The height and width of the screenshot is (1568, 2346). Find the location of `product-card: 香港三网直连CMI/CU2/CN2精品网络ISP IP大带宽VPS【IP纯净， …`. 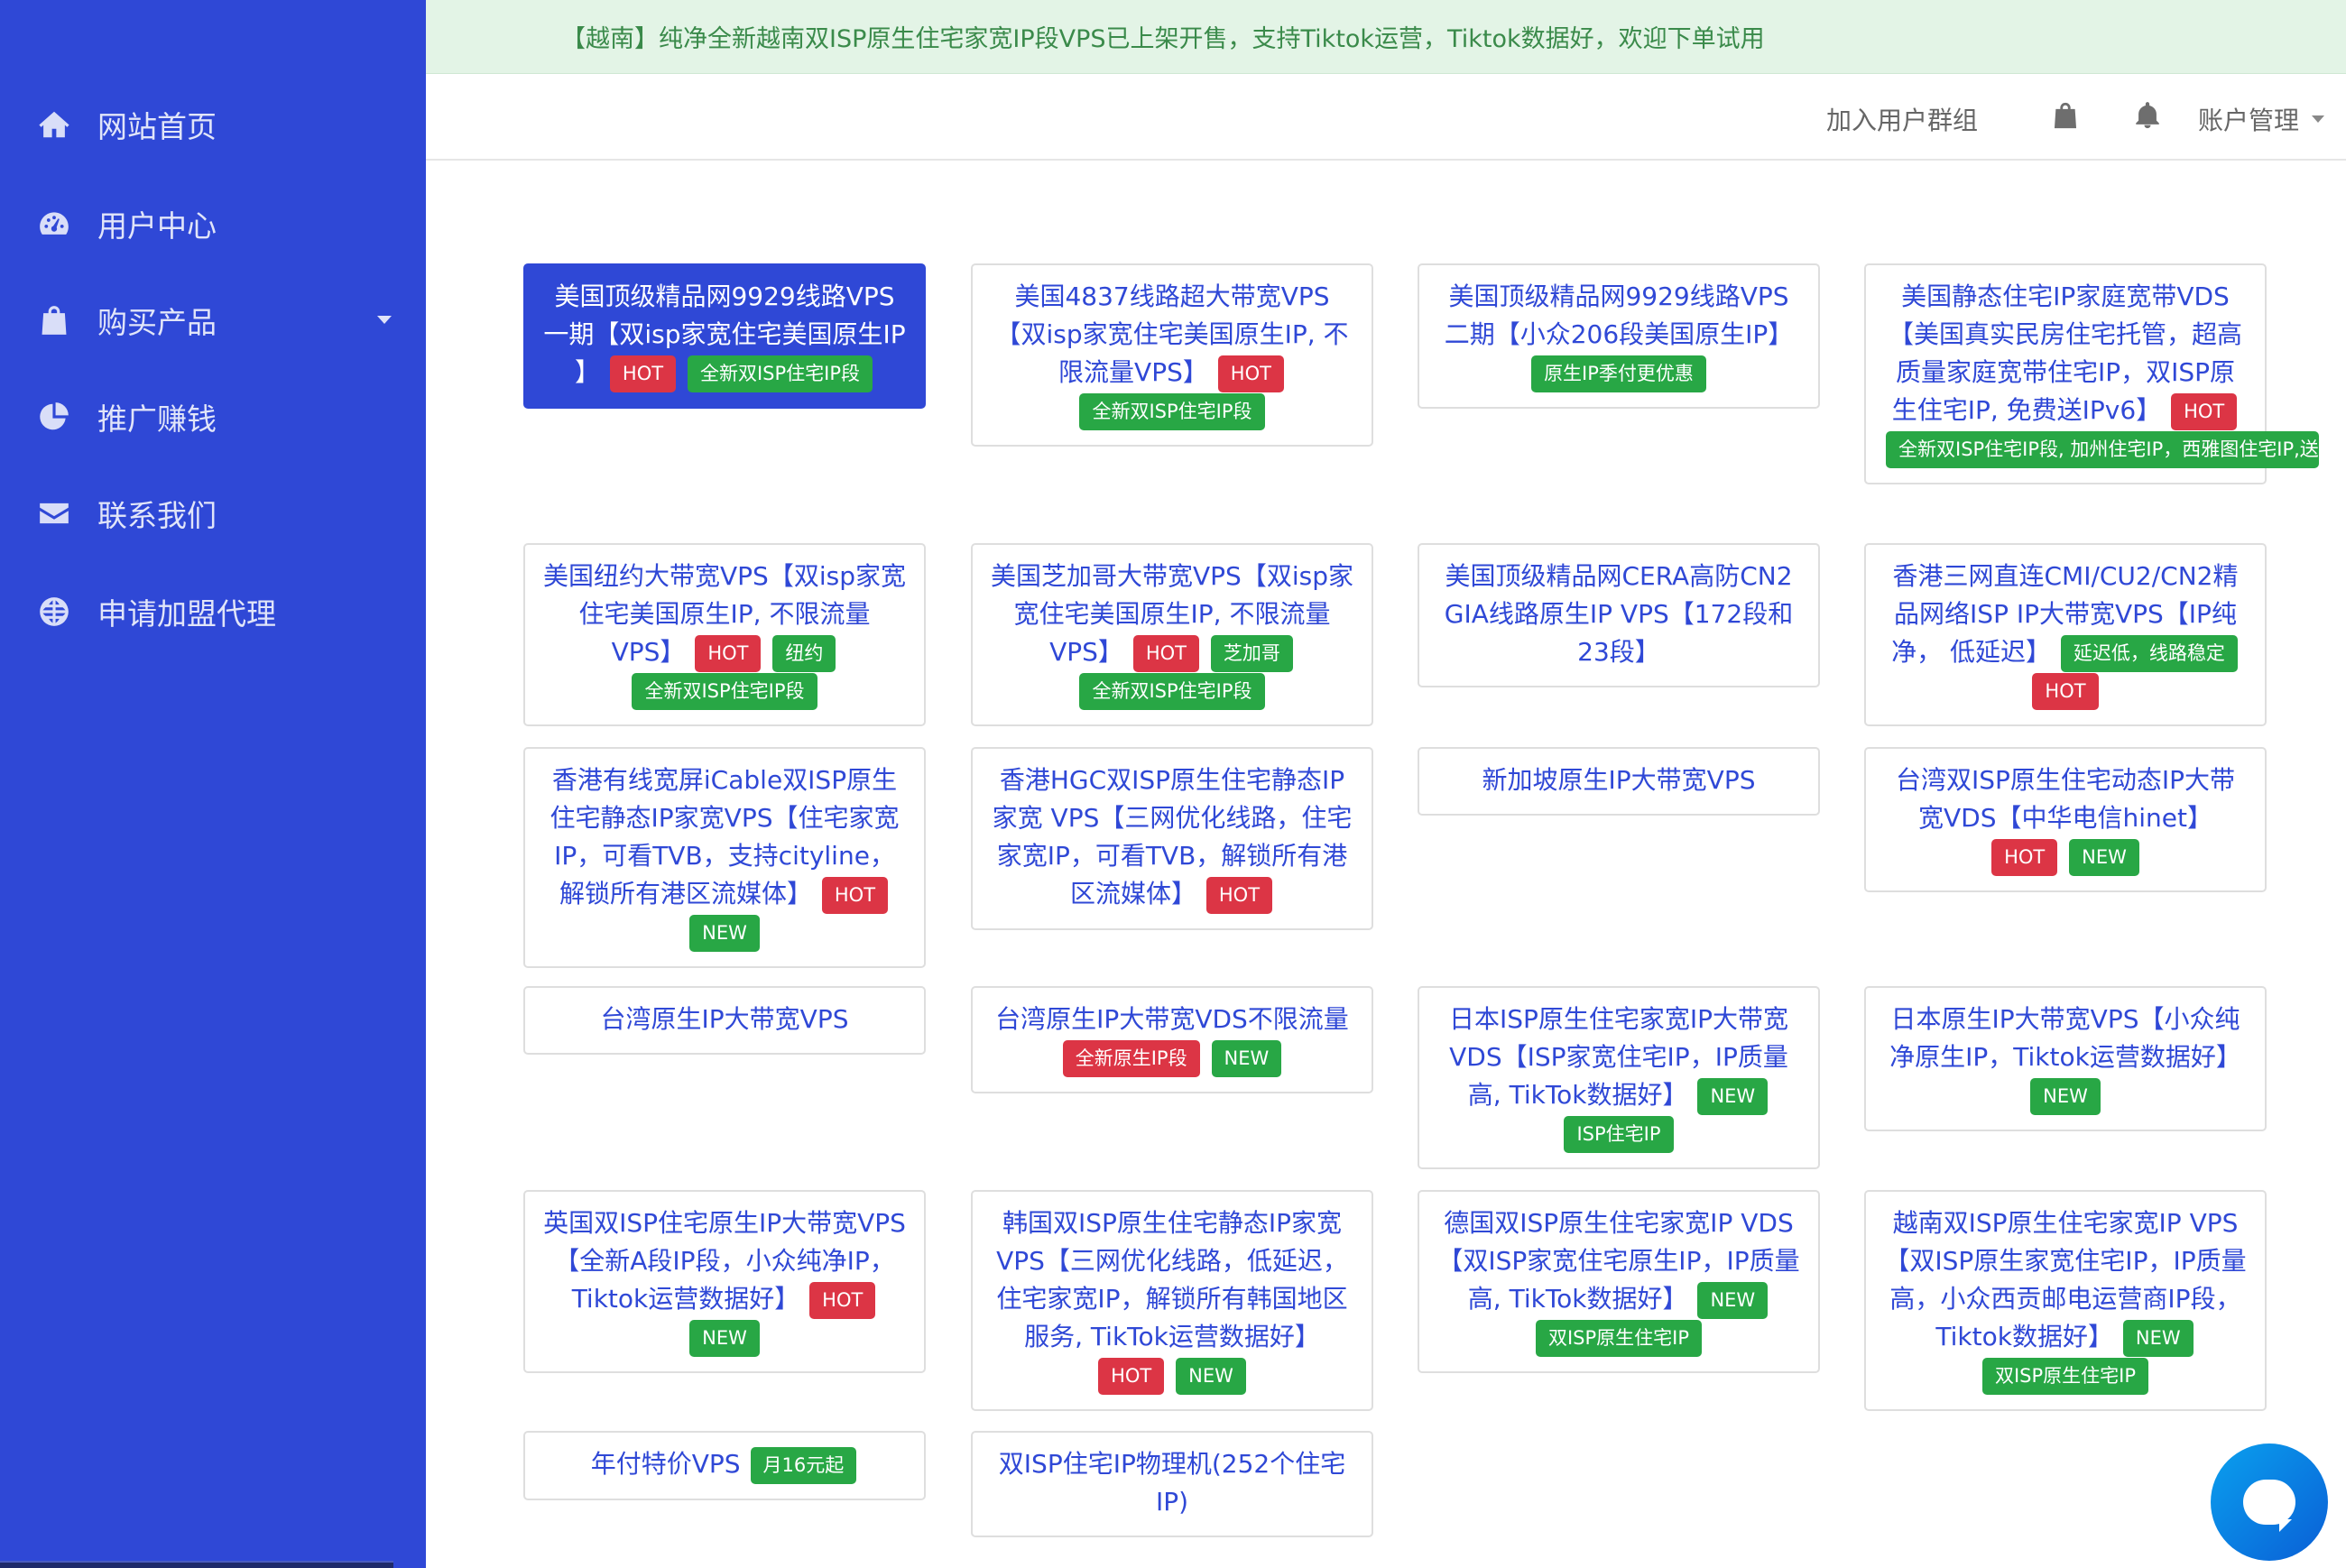

product-card: 香港三网直连CMI/CU2/CN2精品网络ISP IP大带宽VPS【IP纯净， … is located at coordinates (2065, 634).